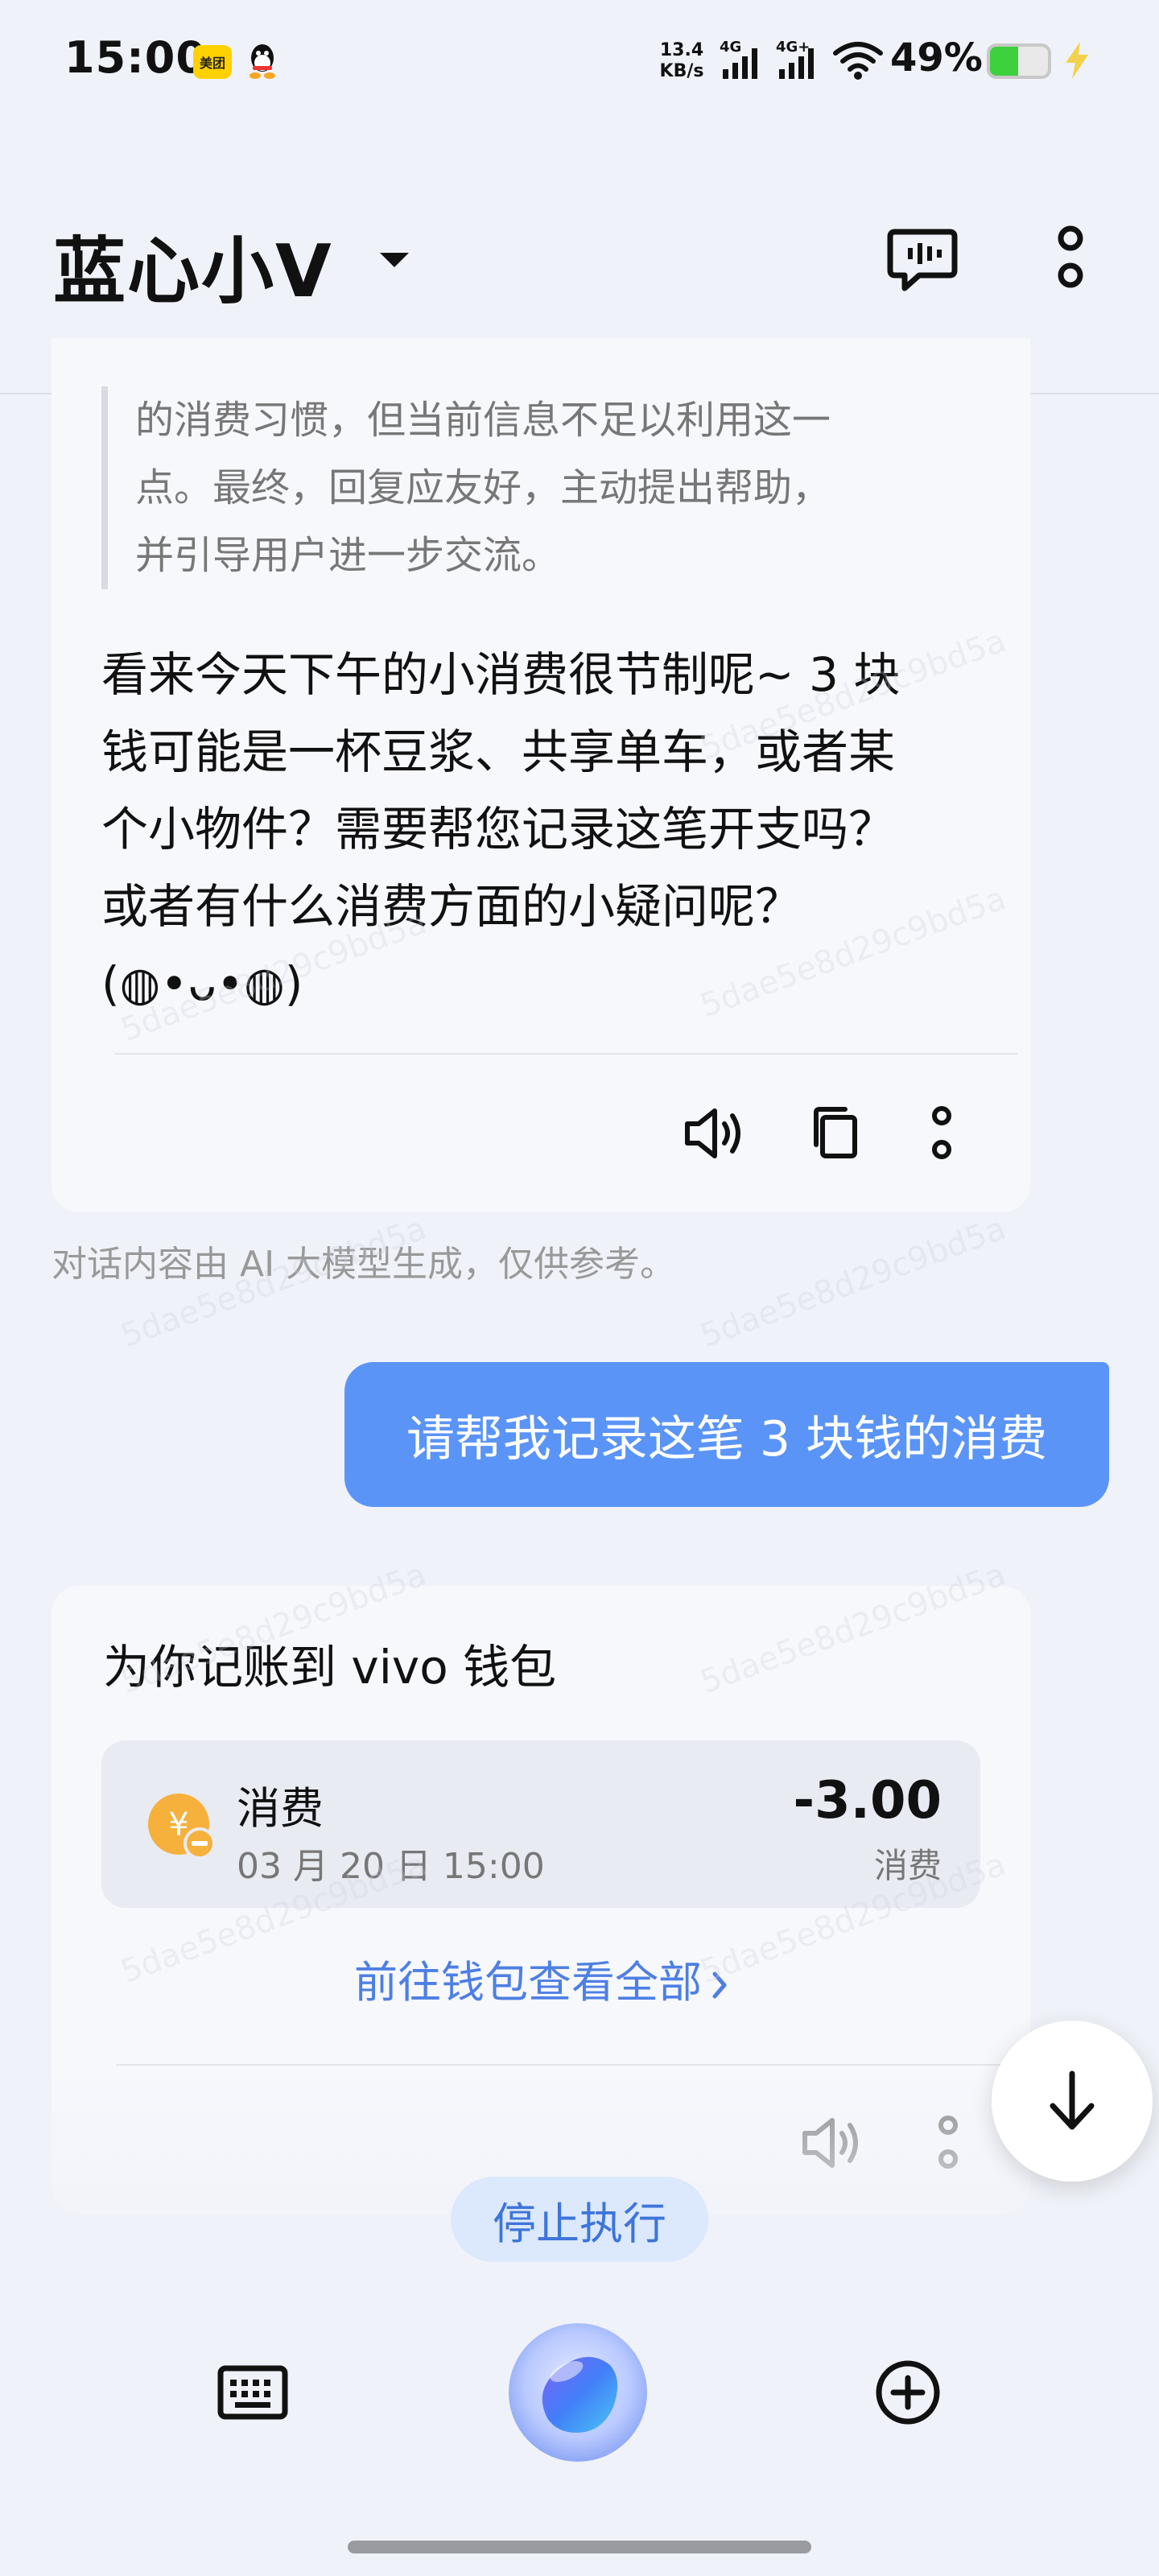 The width and height of the screenshot is (1159, 2576). Describe the element at coordinates (907, 1865) in the screenshot. I see `transaction-type: 消费` at that location.